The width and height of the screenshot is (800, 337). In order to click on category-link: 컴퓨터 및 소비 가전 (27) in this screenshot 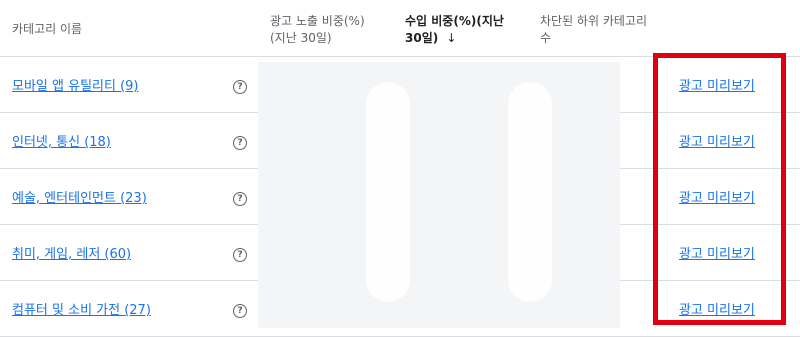, I will do `click(81, 308)`.